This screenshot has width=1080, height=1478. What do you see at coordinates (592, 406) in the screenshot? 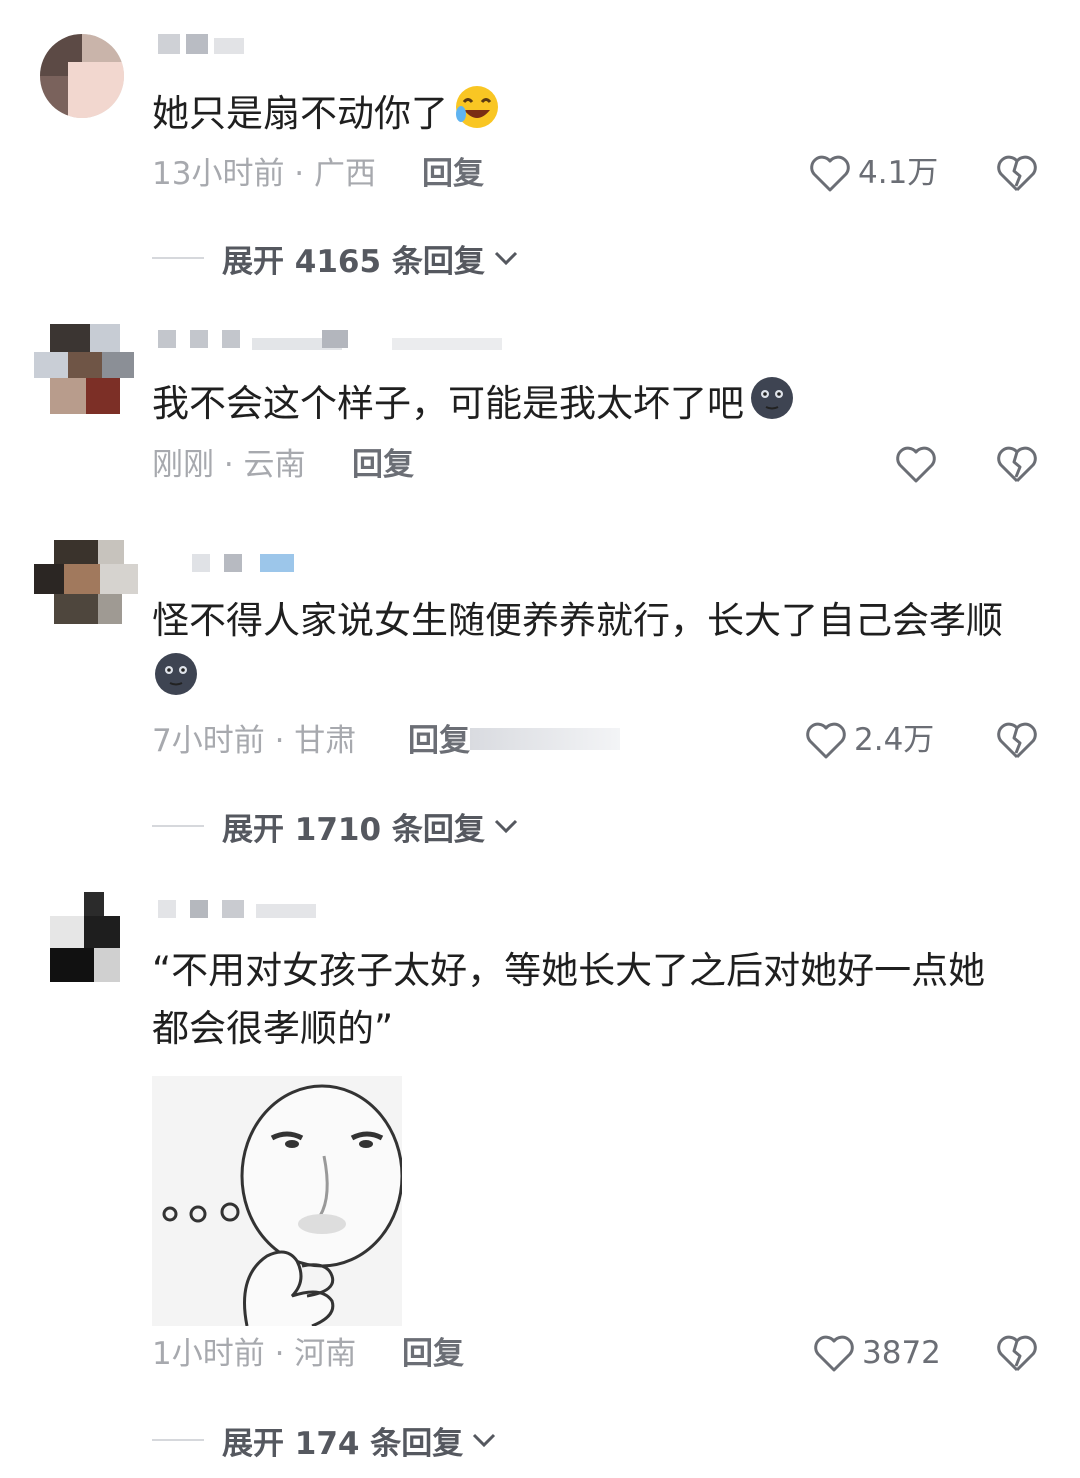
I see `comment-text: 我不会这个样子，可能是我太坏了吧` at bounding box center [592, 406].